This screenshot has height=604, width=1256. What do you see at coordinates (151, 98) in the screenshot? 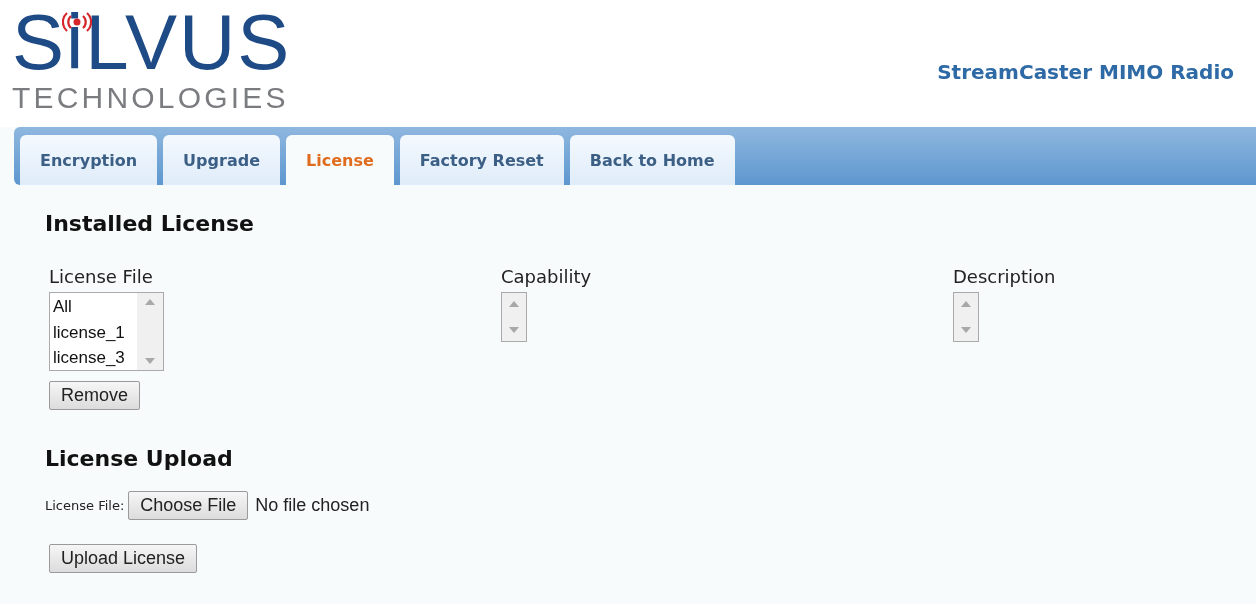
I see `logo-subtitle: TECHNOLOGIES` at bounding box center [151, 98].